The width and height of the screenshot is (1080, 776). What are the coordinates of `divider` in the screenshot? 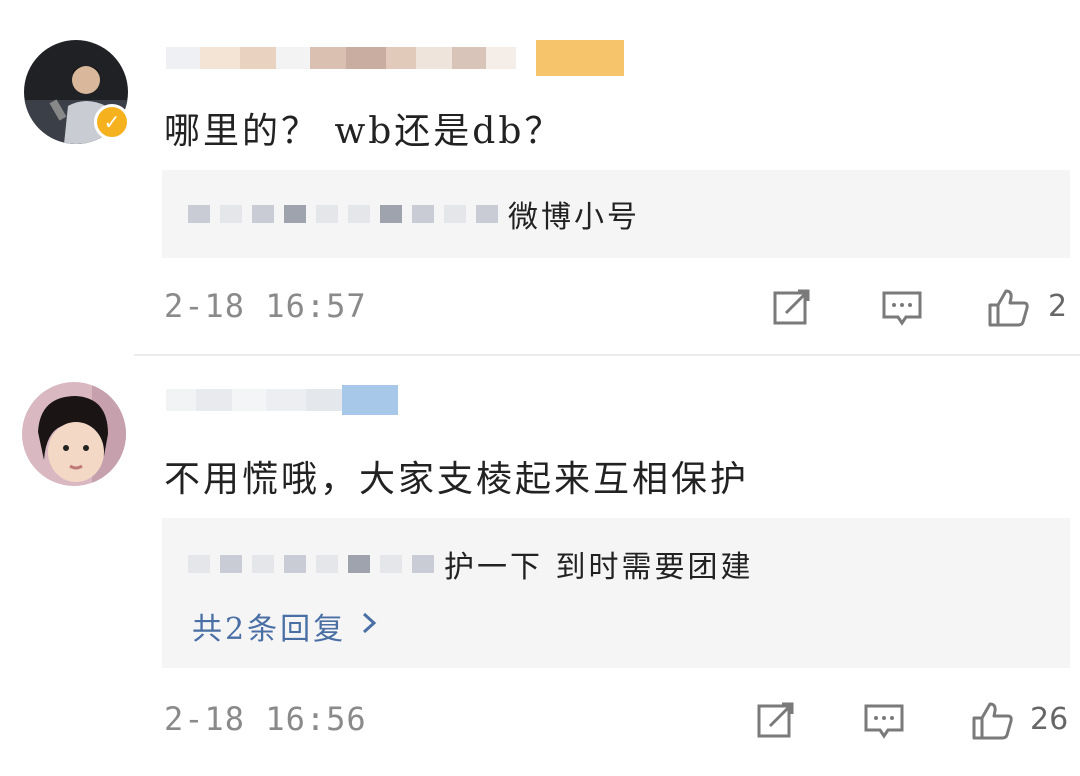 It's located at (607, 355).